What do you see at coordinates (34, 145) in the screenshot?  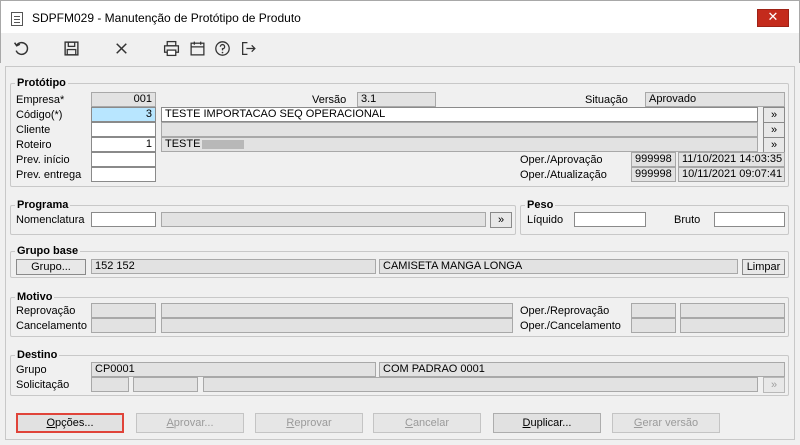 I see `roteiro-label: Roteiro` at bounding box center [34, 145].